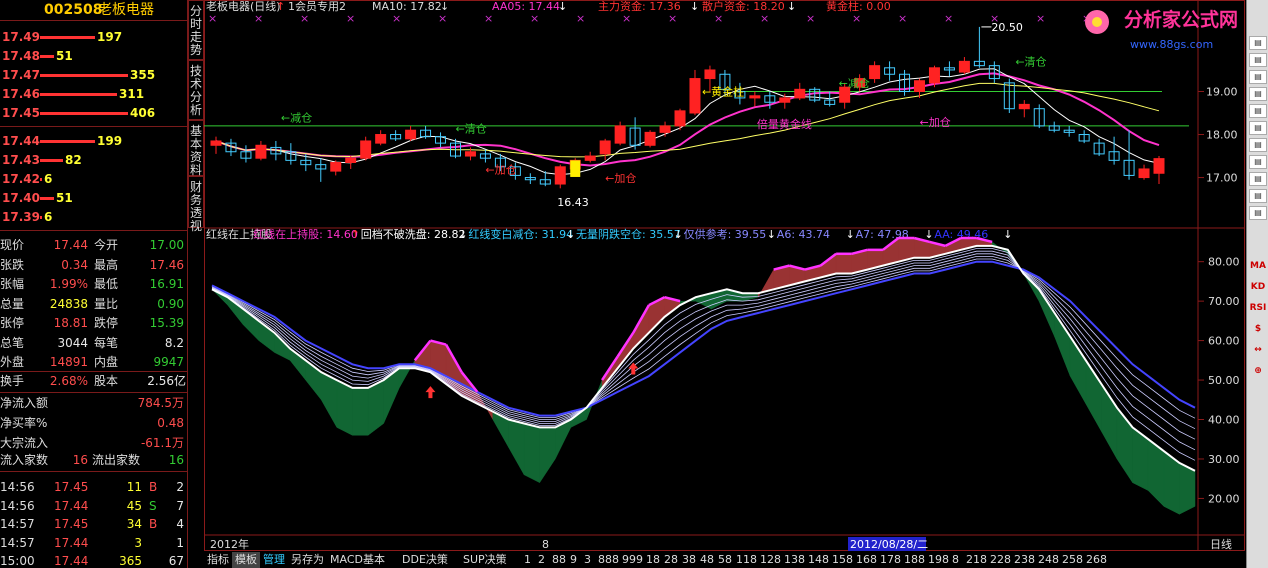 The image size is (1268, 568). I want to click on bottom-tab-2: 管理, so click(274, 560).